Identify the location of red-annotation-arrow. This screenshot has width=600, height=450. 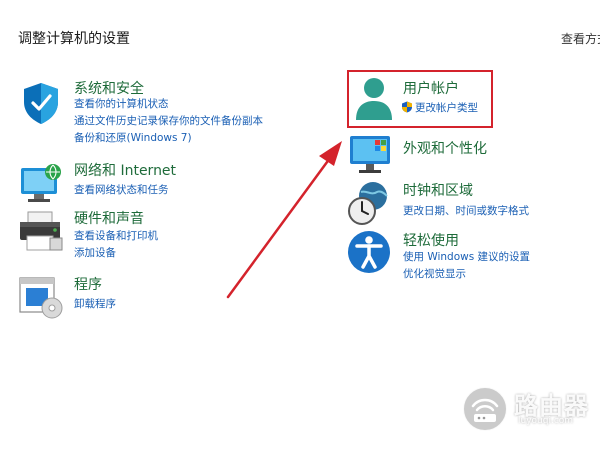
(284, 220).